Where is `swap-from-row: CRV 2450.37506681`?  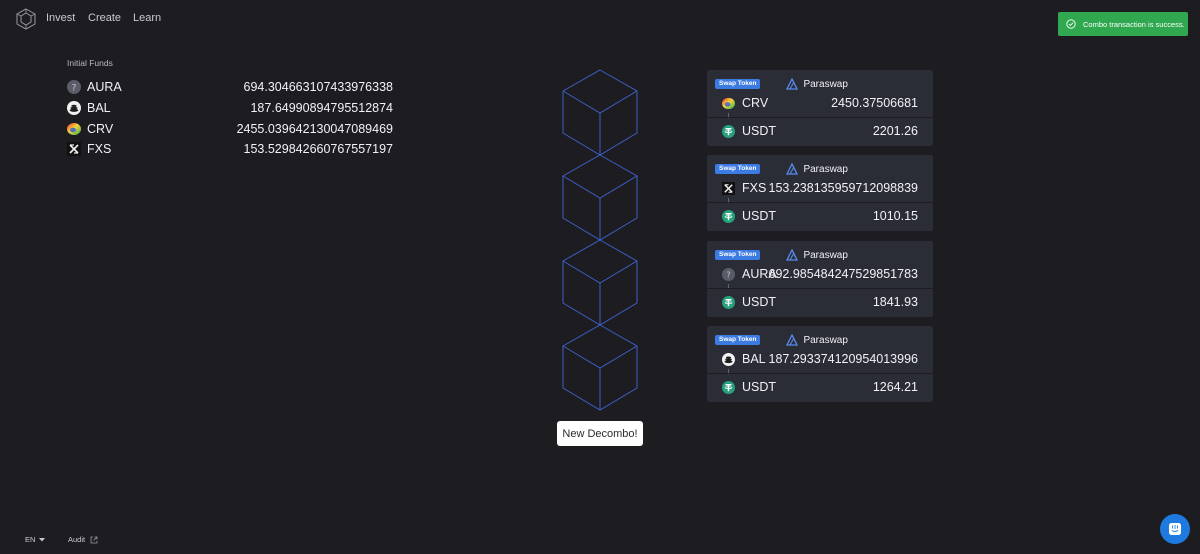
swap-from-row: CRV 2450.37506681 is located at coordinates (820, 103).